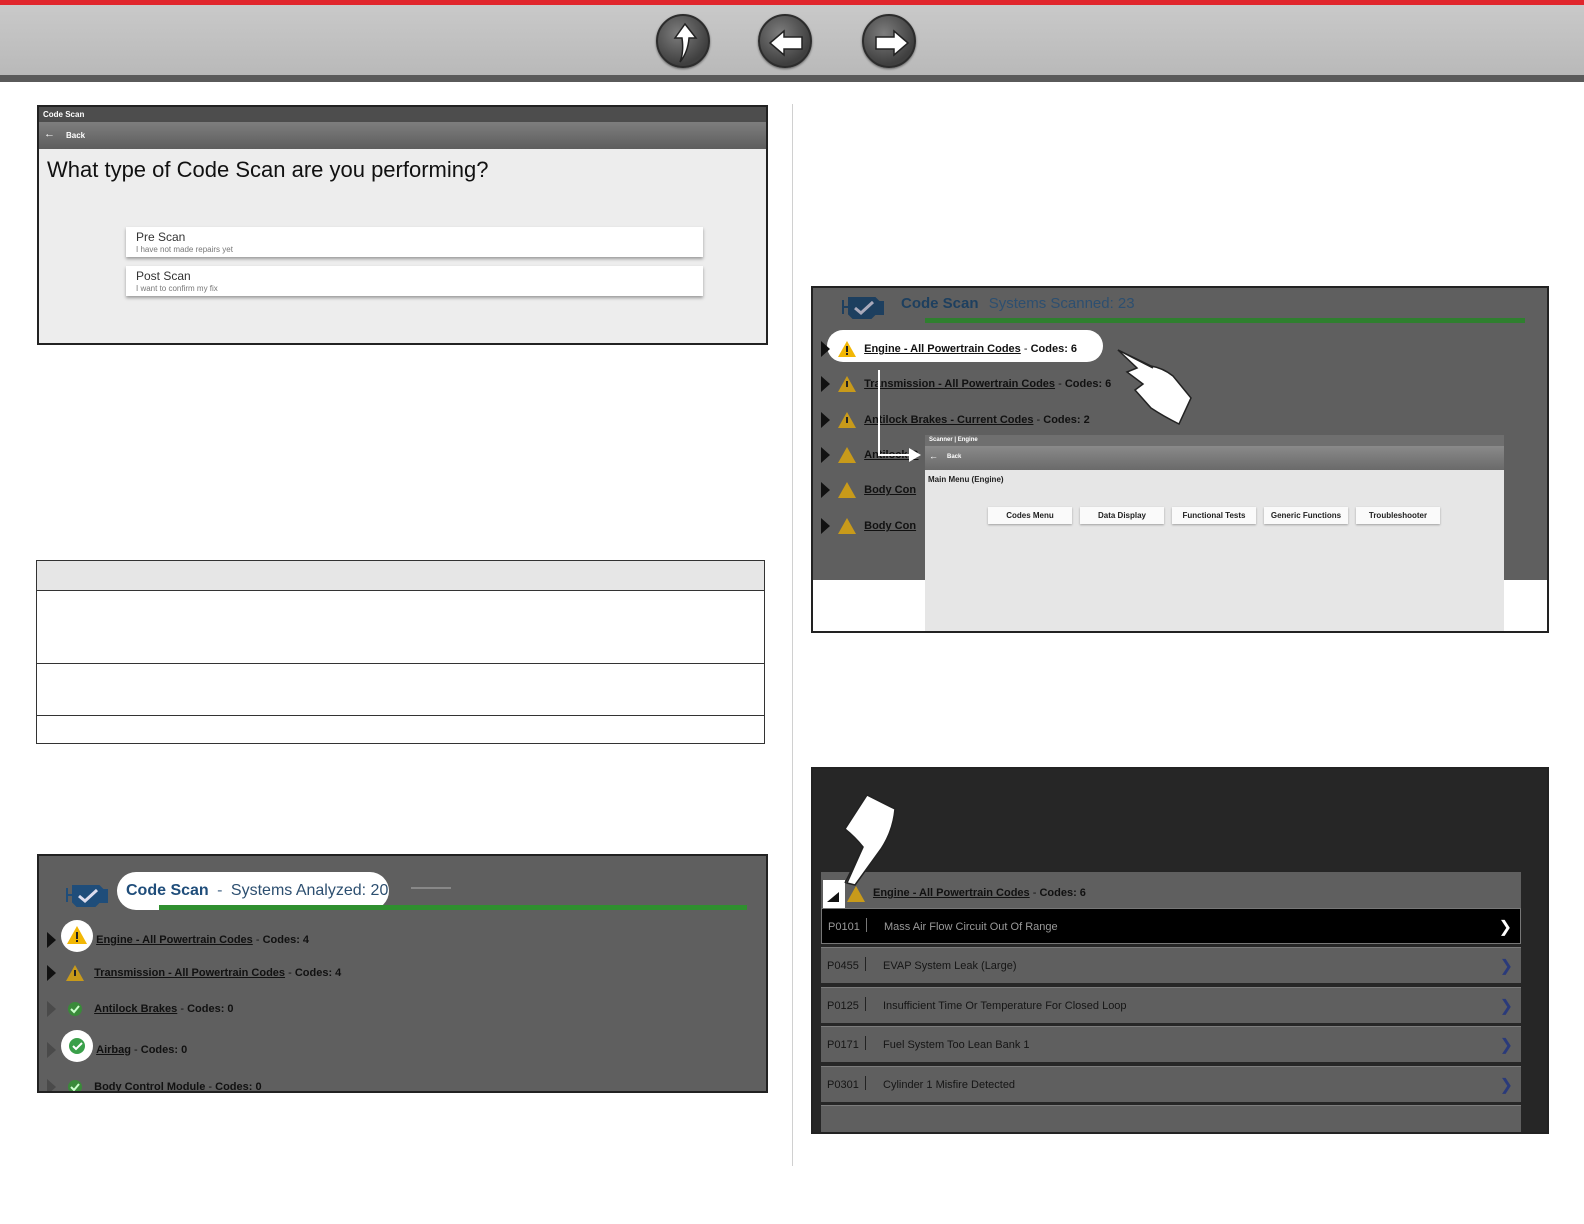 This screenshot has width=1584, height=1224. What do you see at coordinates (149, 1086) in the screenshot?
I see `system-name: Body Control Module` at bounding box center [149, 1086].